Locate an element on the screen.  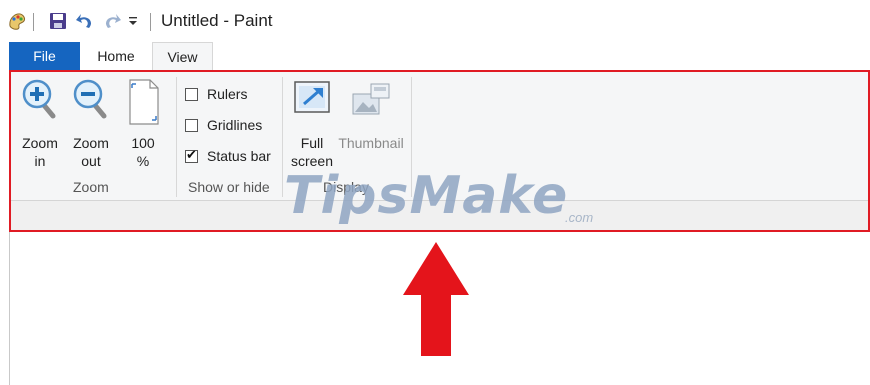
red-arrow-up-icon is located at coordinates (436, 299).